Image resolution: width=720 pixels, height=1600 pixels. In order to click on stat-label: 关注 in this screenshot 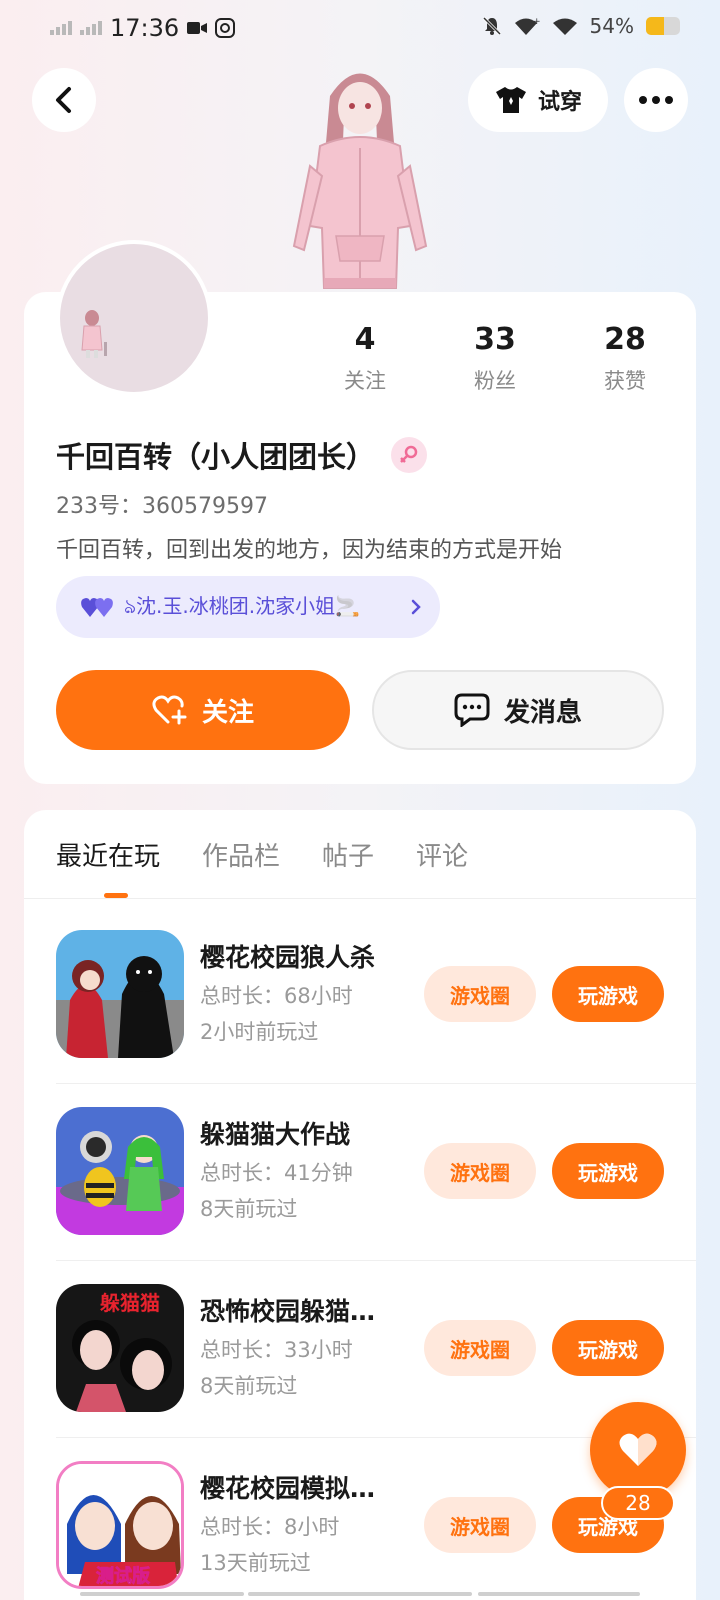, I will do `click(365, 381)`.